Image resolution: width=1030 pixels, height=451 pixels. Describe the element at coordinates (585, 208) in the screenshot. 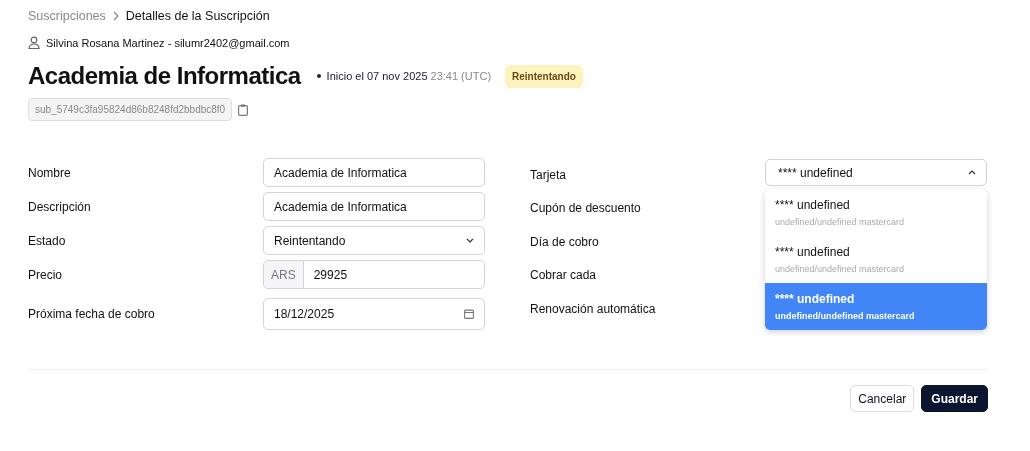

I see `field-label: Cupón de descuento` at that location.